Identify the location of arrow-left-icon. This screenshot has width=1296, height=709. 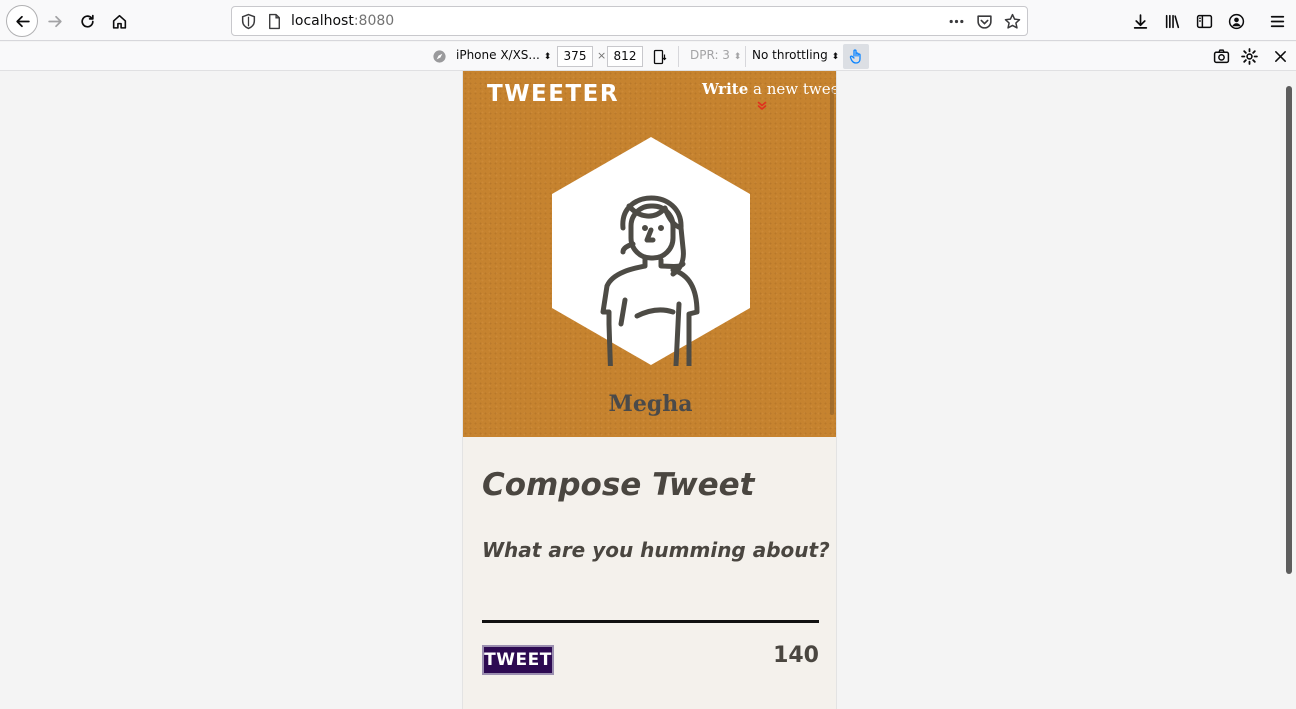
(22, 21).